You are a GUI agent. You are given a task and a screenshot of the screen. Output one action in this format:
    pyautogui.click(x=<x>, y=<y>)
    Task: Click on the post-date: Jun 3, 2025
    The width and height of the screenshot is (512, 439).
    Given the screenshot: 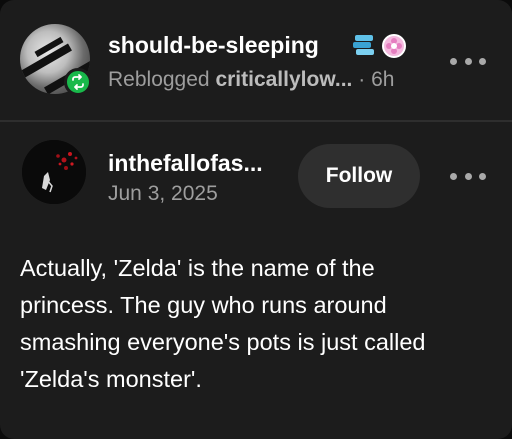 What is the action you would take?
    pyautogui.click(x=163, y=194)
    